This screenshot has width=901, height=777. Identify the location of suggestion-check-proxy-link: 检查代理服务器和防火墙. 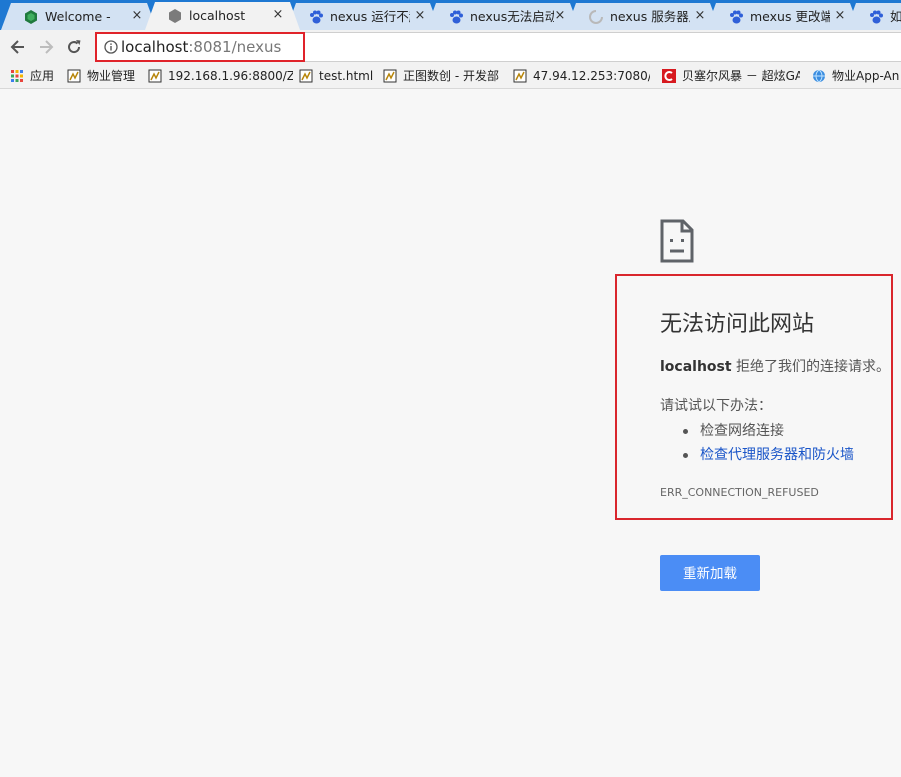
(767, 455).